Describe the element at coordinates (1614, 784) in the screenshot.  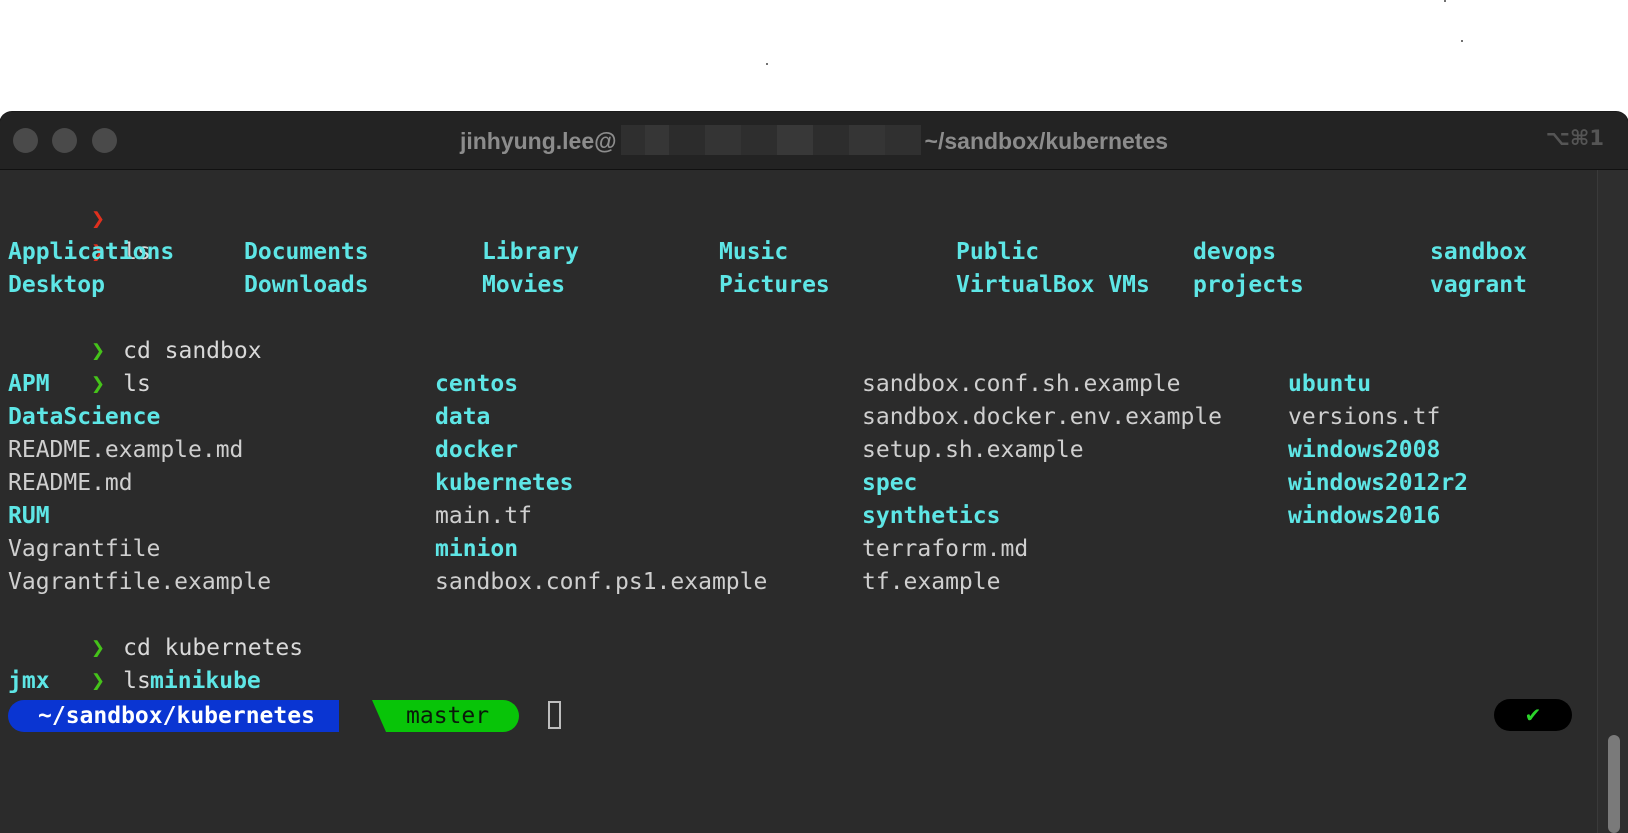
I see `scrollbar-thumb` at that location.